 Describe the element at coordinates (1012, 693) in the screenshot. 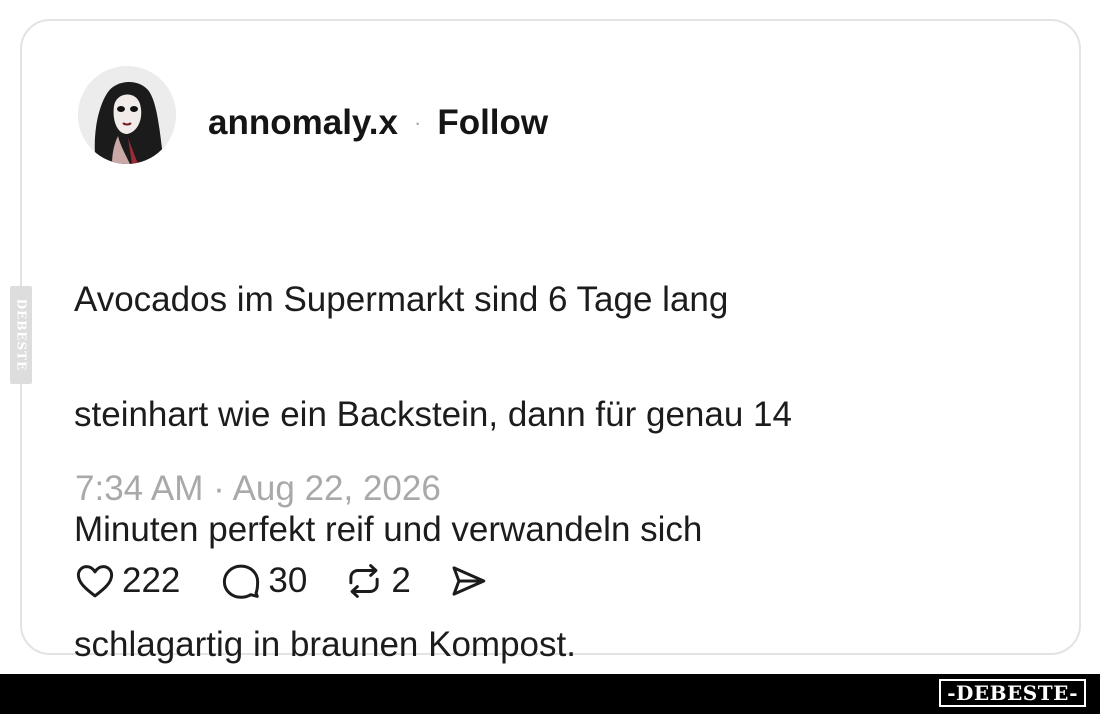

I see `debeste-logo: -DEBESTE-` at that location.